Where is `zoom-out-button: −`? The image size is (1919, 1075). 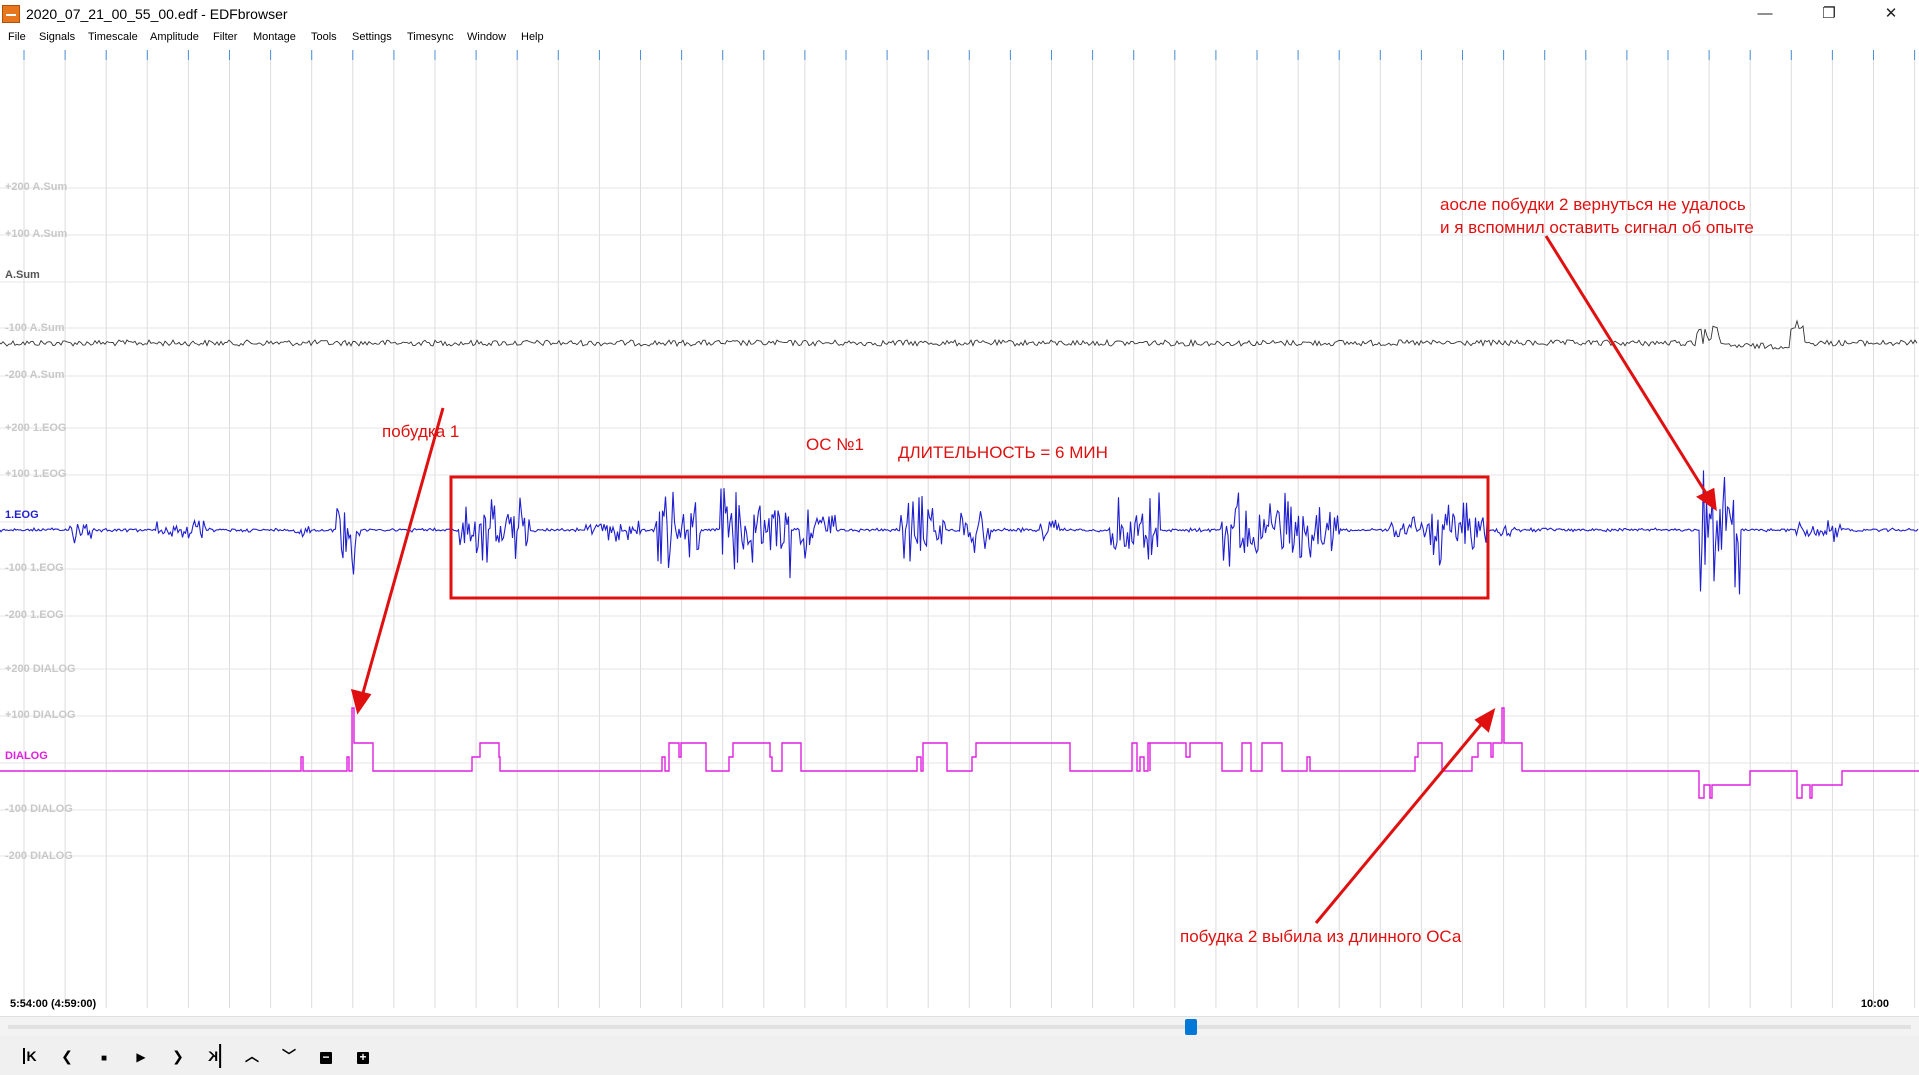 zoom-out-button: − is located at coordinates (326, 1056).